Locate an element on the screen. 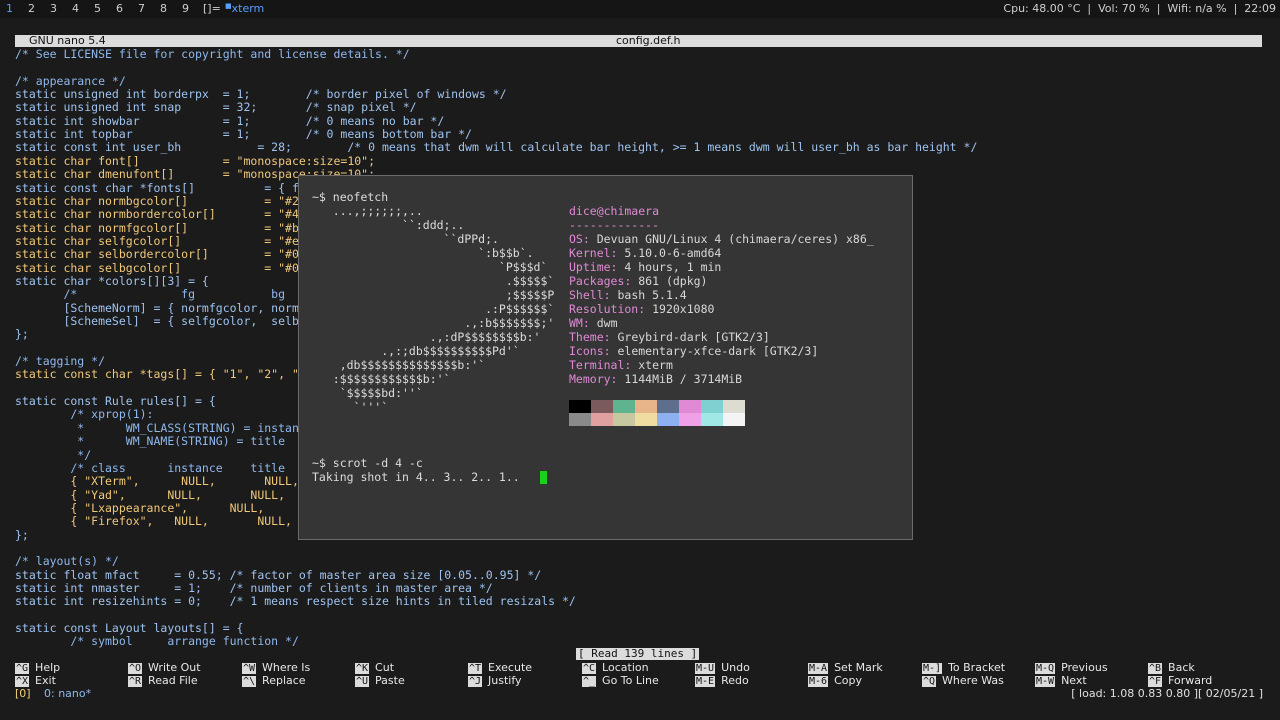  info-row: Resolution: 1920x1080 is located at coordinates (641, 309).